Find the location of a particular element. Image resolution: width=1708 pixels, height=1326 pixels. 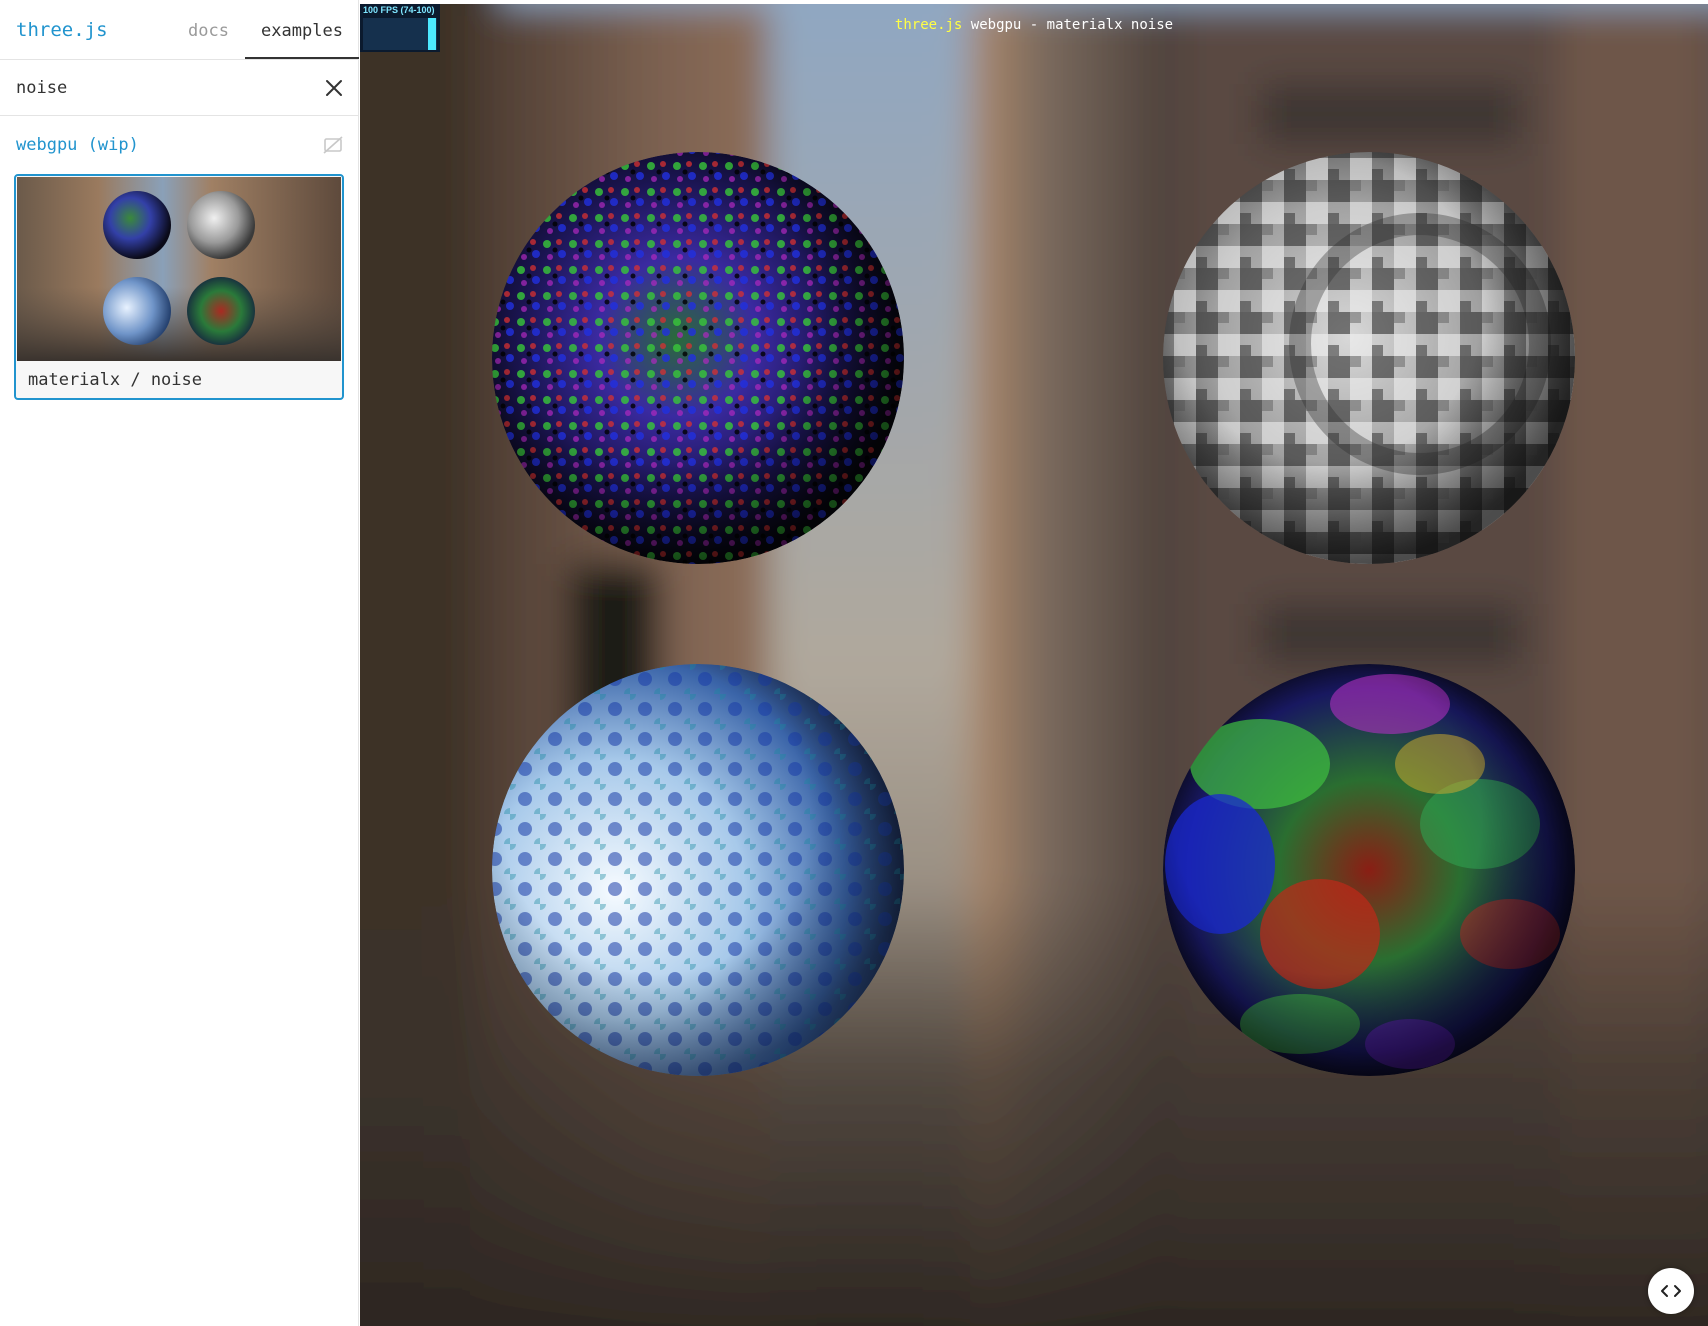

sidebar-header: three.js docs examples is located at coordinates (179, 30).